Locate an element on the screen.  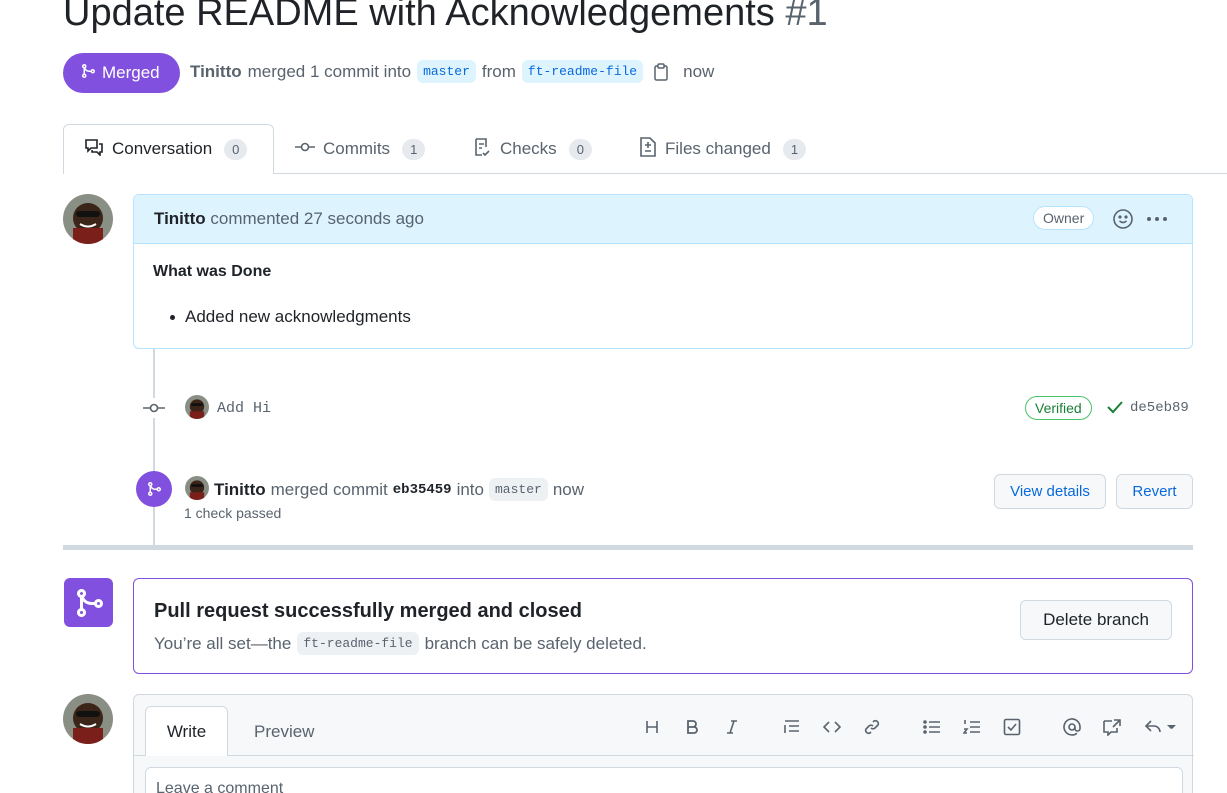
tab-files-changed: Files changed 1 is located at coordinates (723, 149).